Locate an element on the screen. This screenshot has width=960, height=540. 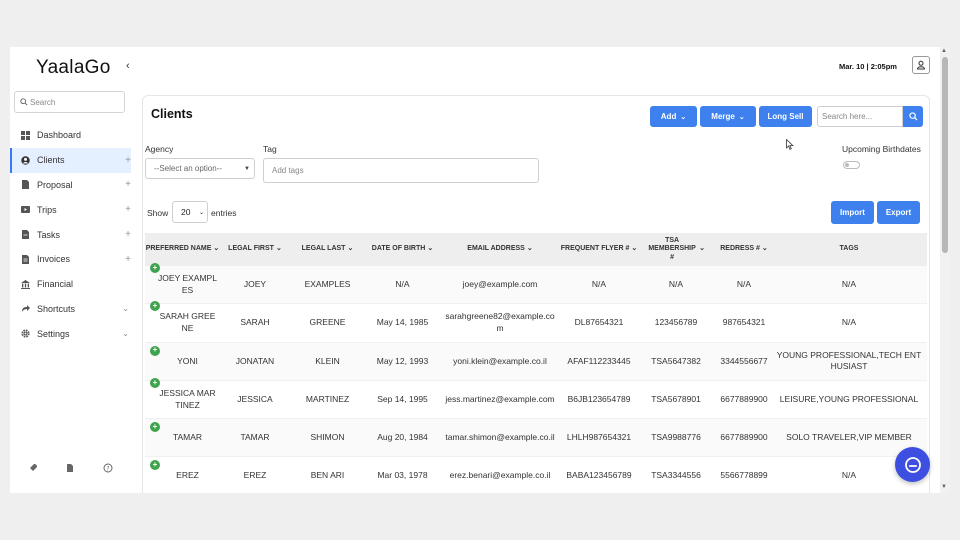
sidebar-item-invoices: Invoices + is located at coordinates (70, 259).